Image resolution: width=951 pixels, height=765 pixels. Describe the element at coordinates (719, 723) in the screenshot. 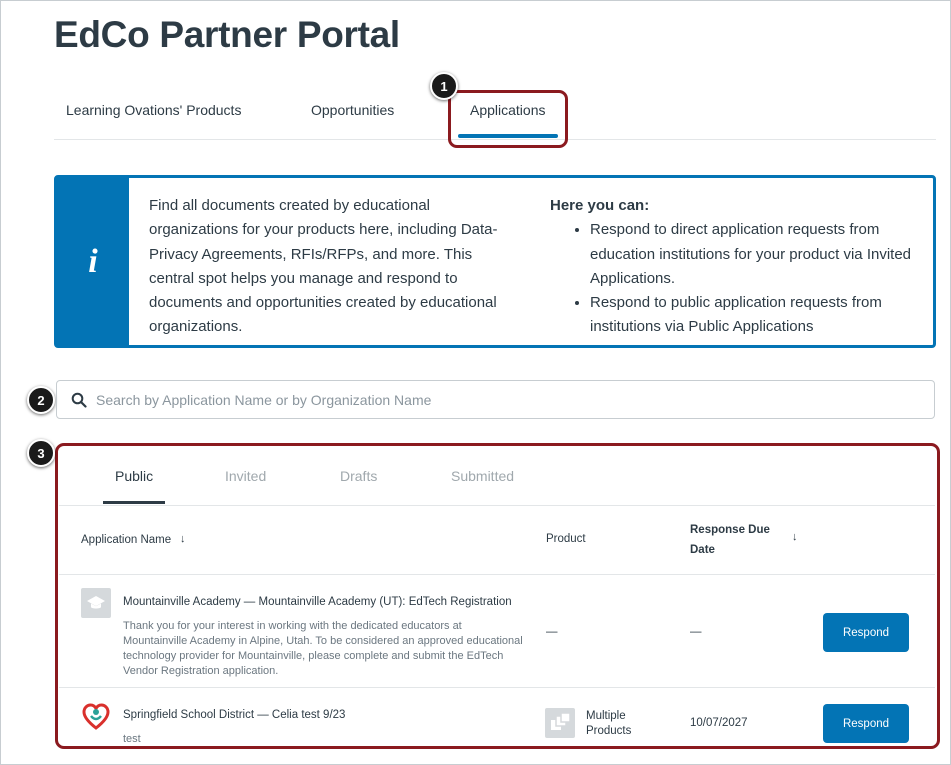

I see `due-date-cell: 10/07/2027` at that location.